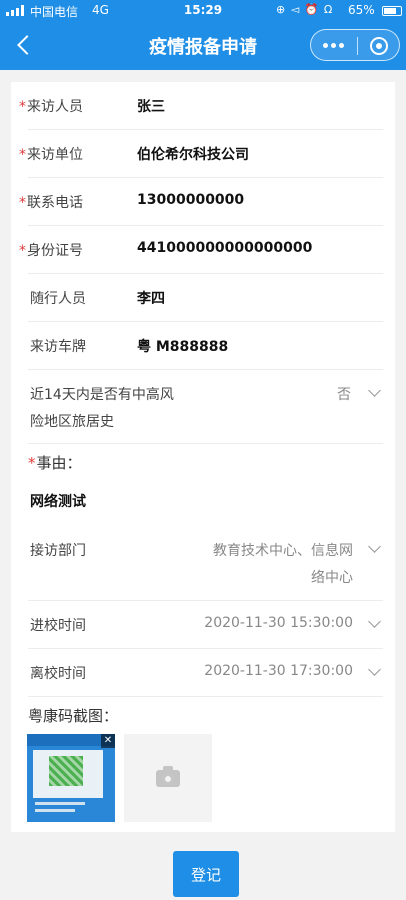 Image resolution: width=406 pixels, height=900 pixels. What do you see at coordinates (203, 35) in the screenshot?
I see `top-bar: 中国电信 4G 15:29 ⊕ ◅ ⏰ Ω 65% 疫情报备申请` at bounding box center [203, 35].